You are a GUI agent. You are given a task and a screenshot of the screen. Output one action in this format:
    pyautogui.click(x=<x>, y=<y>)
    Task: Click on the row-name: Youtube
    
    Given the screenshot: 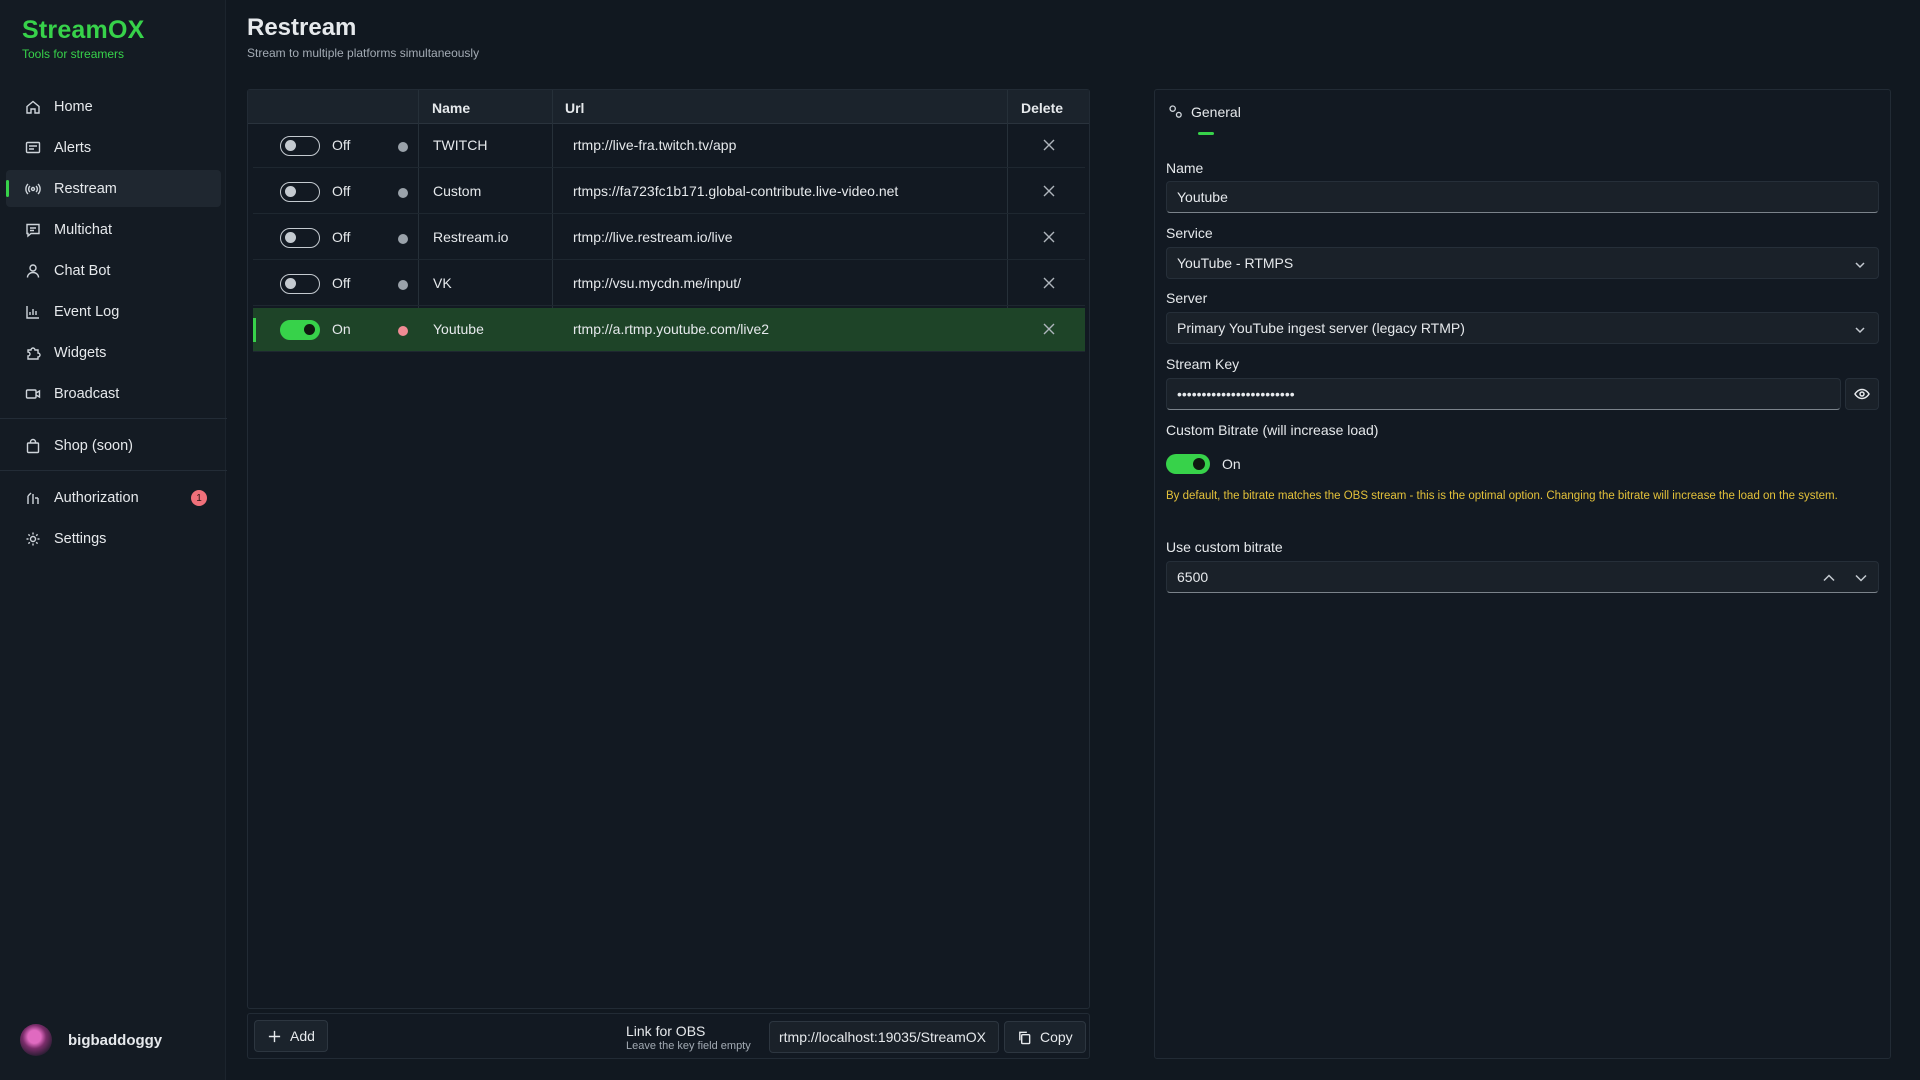 What is the action you would take?
    pyautogui.click(x=458, y=329)
    